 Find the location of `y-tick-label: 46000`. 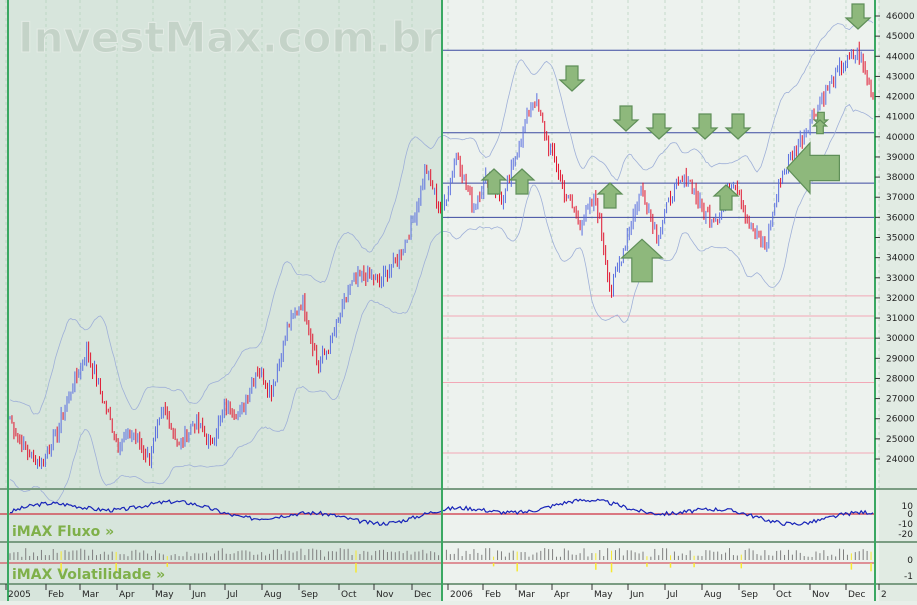

y-tick-label: 46000 is located at coordinates (900, 17).